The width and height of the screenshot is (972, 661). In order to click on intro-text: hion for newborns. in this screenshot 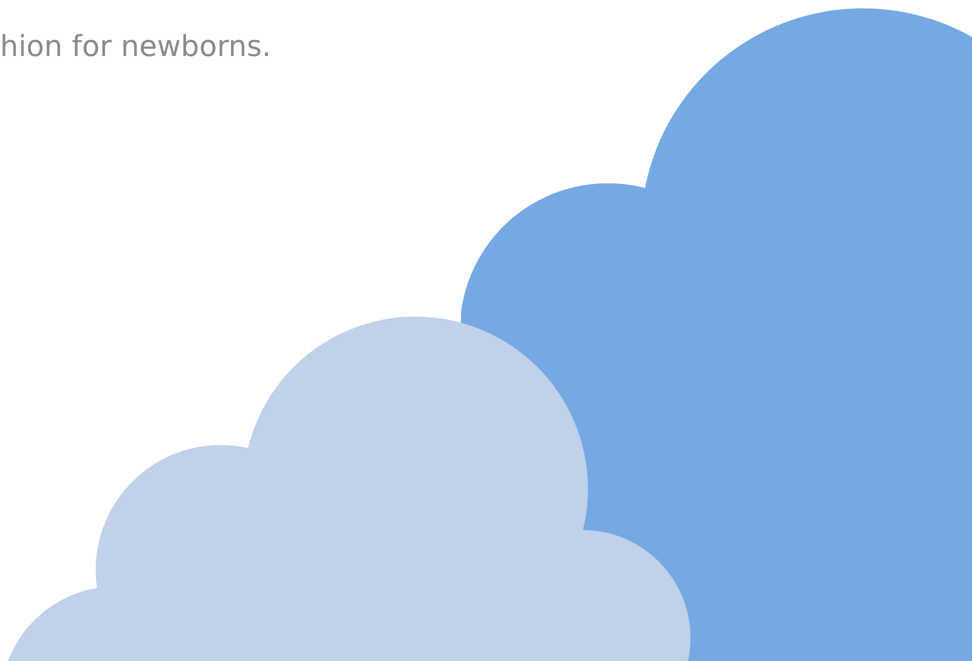, I will do `click(136, 46)`.